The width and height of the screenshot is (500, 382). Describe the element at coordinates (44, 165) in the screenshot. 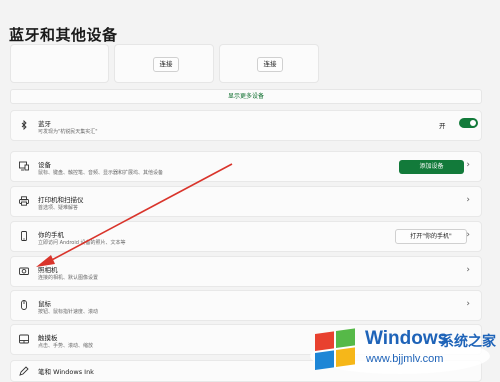

I see `devices-label: 设备` at that location.